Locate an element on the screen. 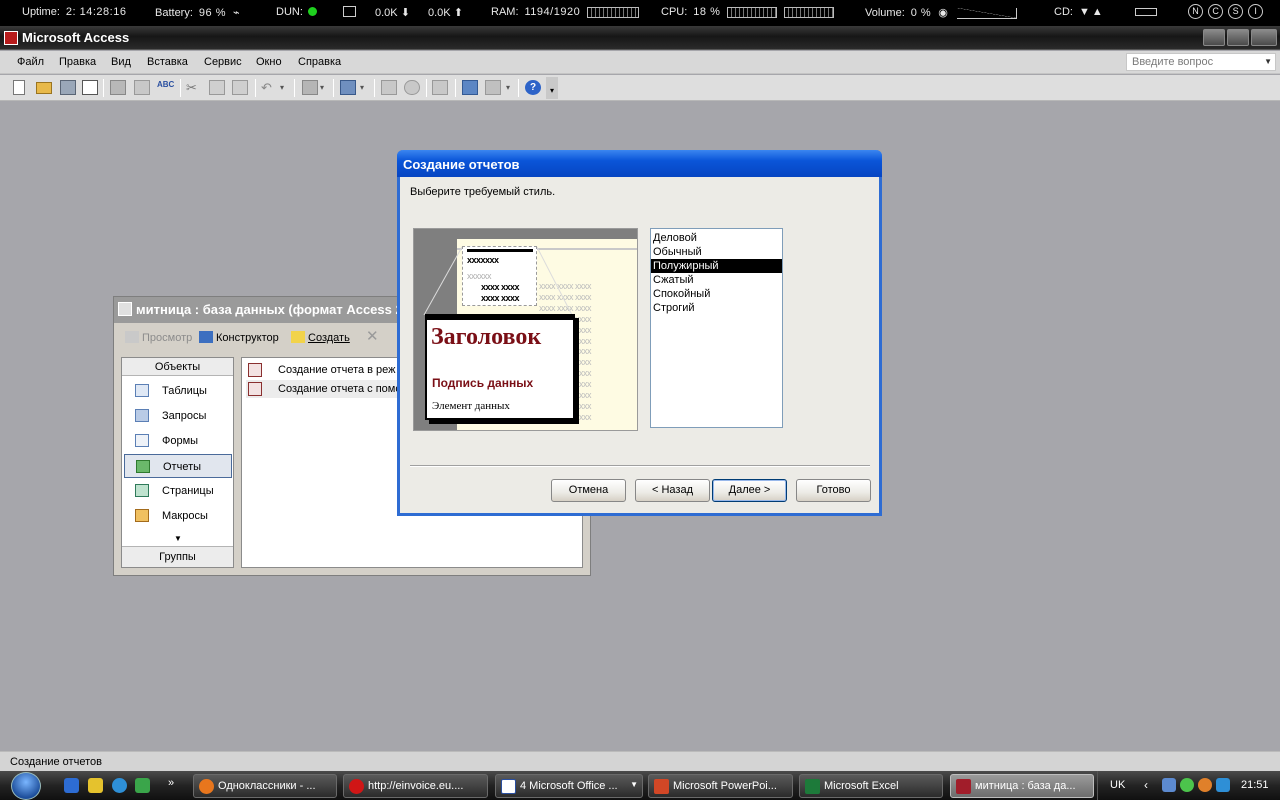 This screenshot has height=800, width=1280. database-window-title: митница : база данных (формат Access 2 is located at coordinates (269, 309).